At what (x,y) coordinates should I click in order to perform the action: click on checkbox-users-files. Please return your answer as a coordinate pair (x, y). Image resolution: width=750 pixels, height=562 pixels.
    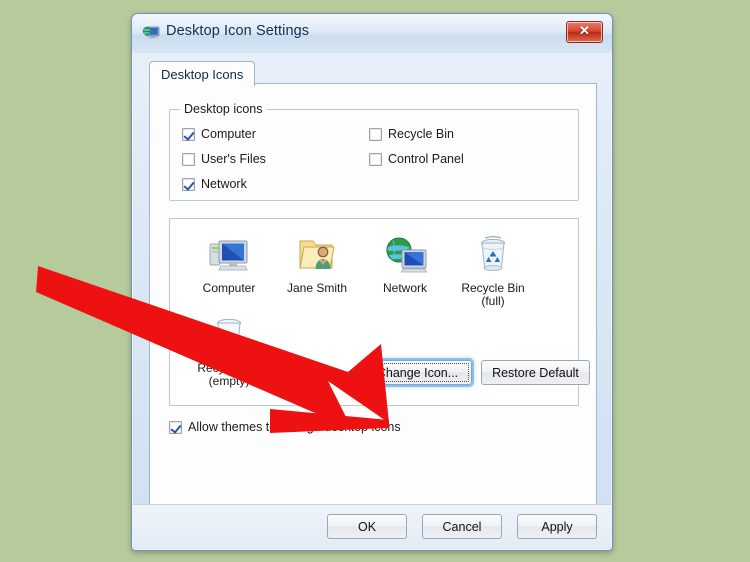
    Looking at the image, I should click on (188, 159).